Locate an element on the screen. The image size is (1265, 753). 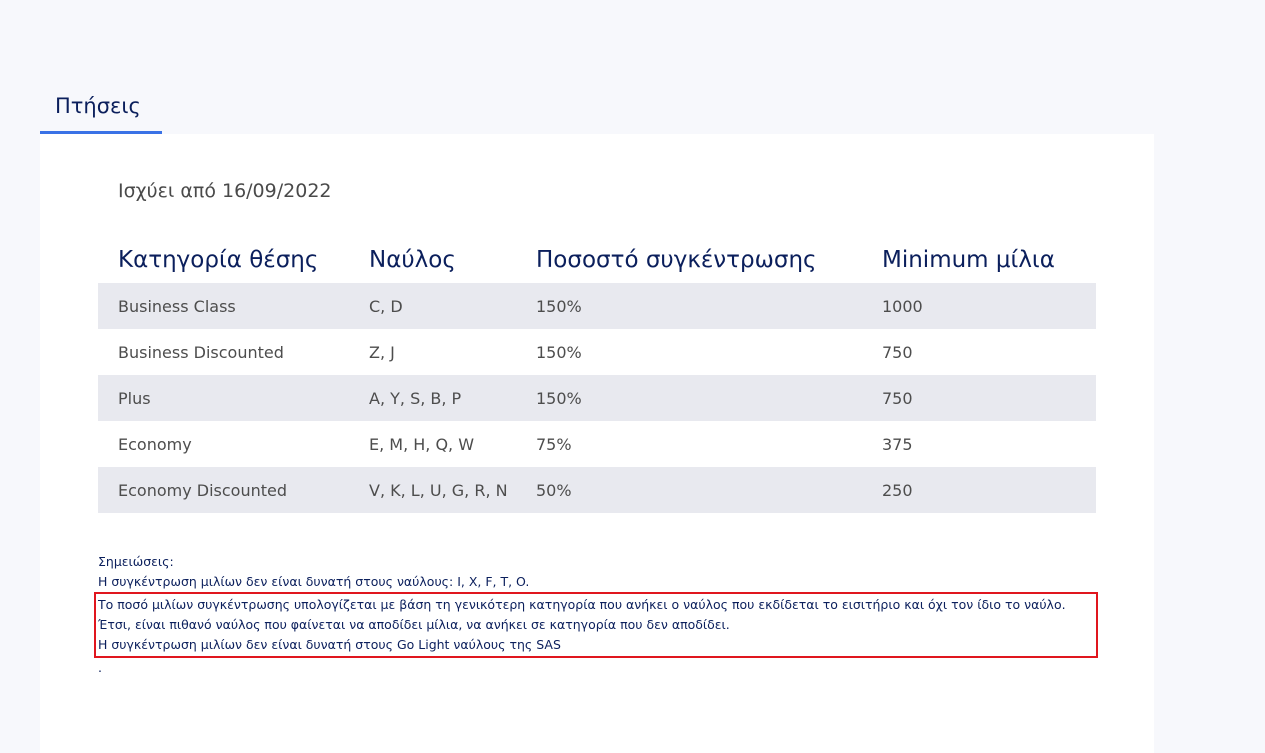
table-row: Business Class C, D 150% 1000 is located at coordinates (597, 306).